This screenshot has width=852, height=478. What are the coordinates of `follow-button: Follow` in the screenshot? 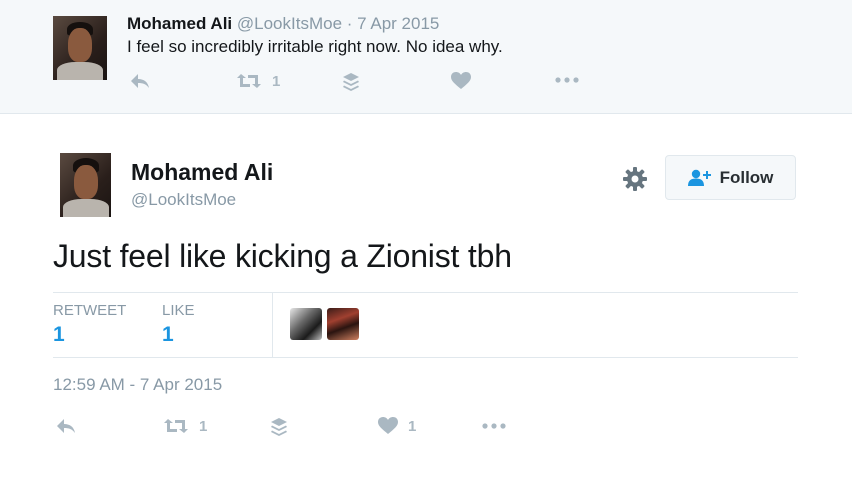 It's located at (730, 177).